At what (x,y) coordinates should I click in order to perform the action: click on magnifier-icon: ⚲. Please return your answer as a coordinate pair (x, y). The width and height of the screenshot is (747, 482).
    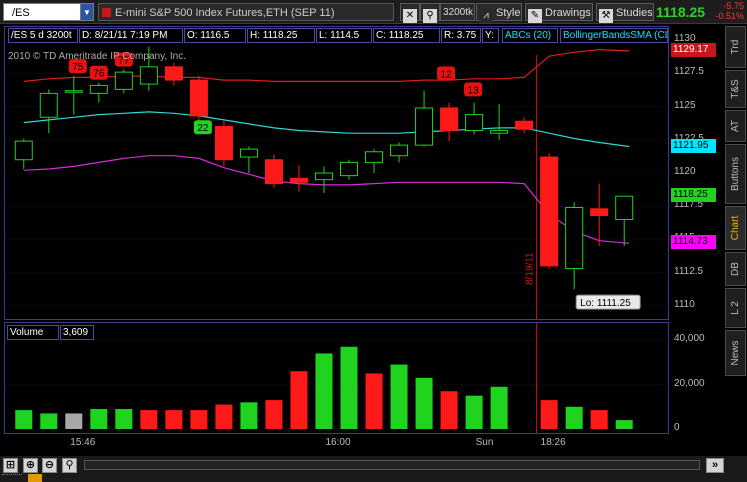
    Looking at the image, I should click on (69, 465).